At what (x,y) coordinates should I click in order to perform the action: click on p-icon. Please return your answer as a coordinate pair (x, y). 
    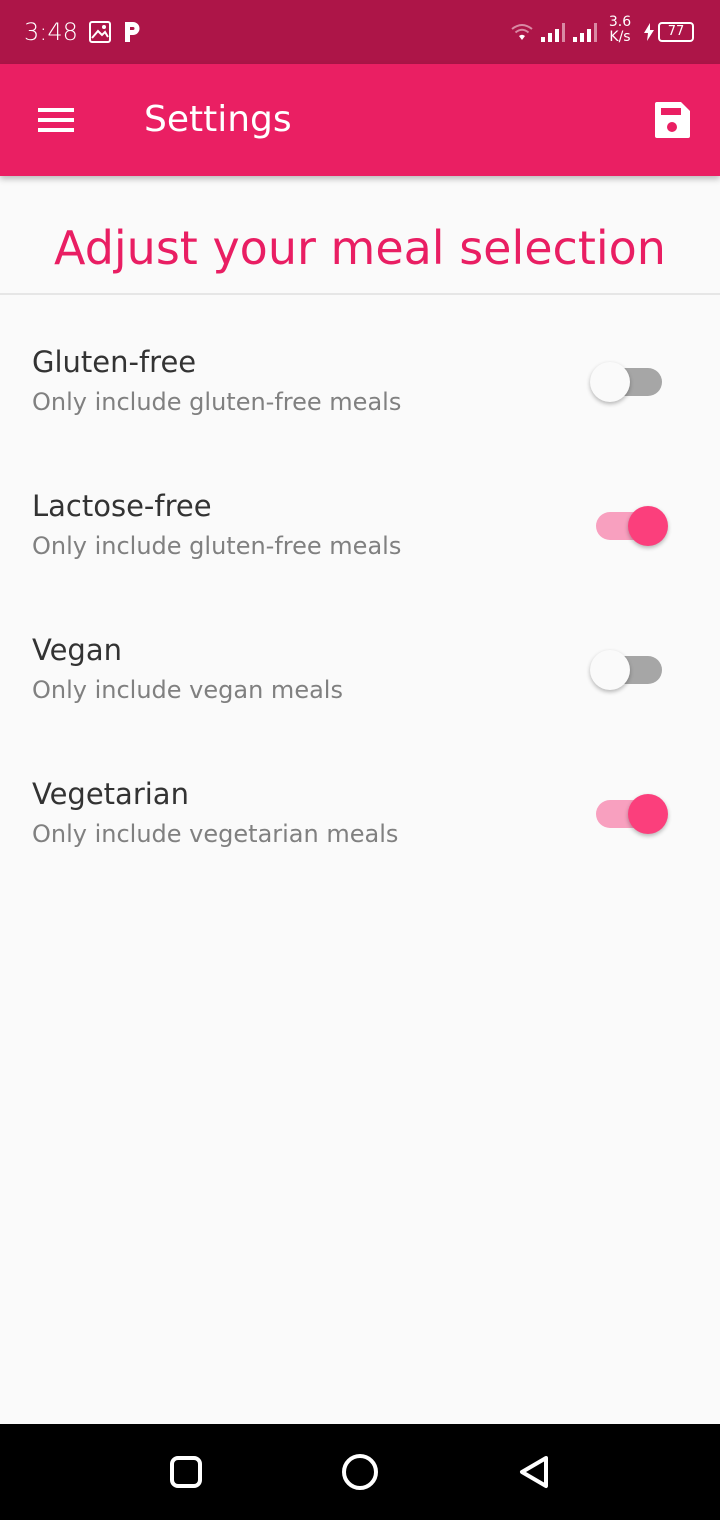
    Looking at the image, I should click on (133, 34).